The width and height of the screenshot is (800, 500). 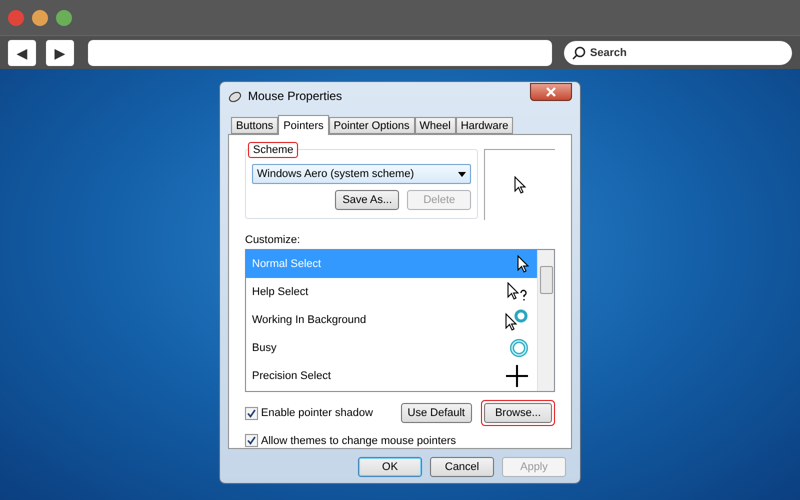 I want to click on close-icon, so click(x=551, y=92).